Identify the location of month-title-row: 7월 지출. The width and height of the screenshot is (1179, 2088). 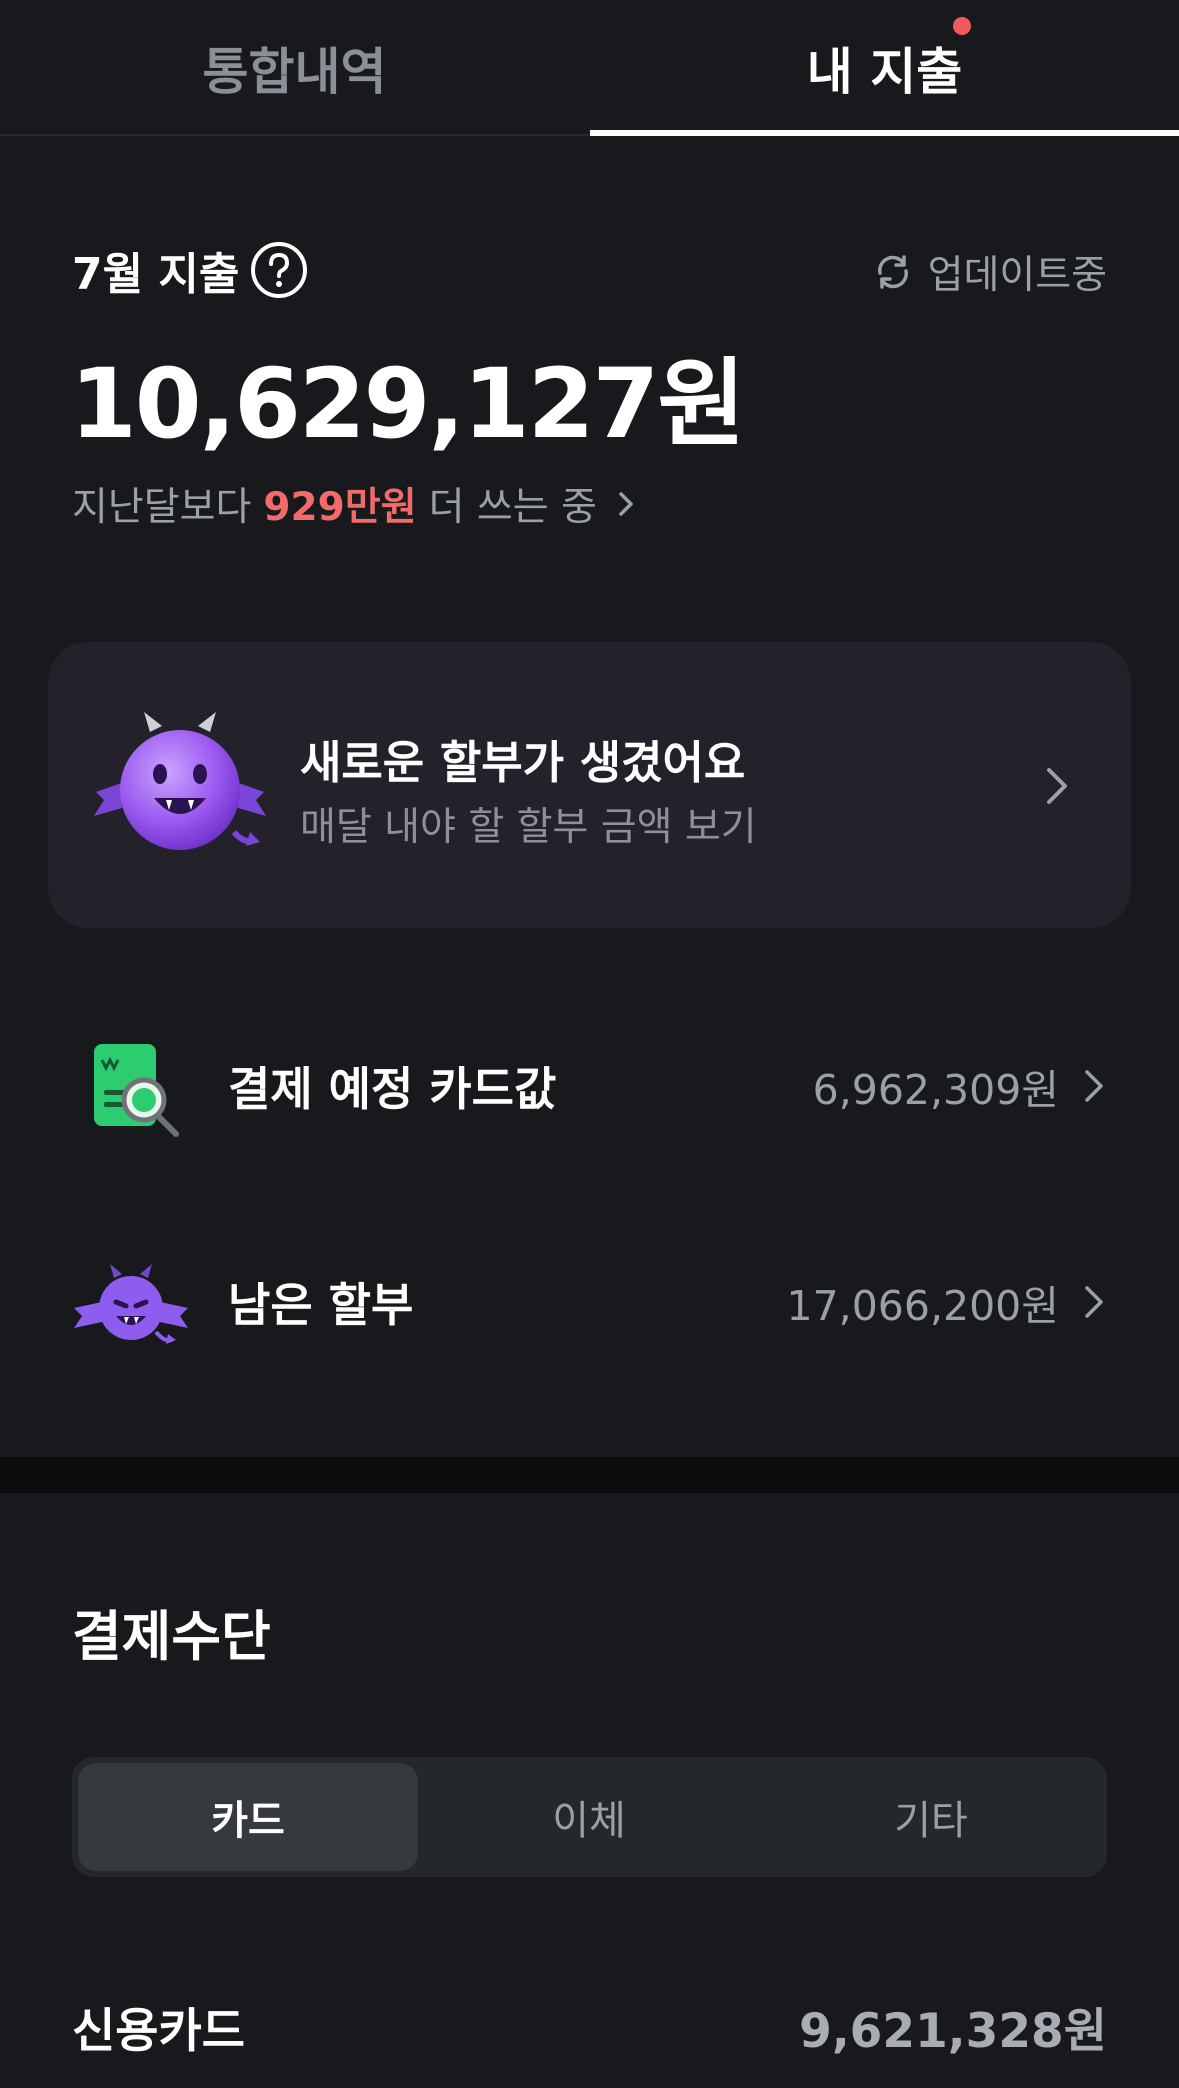
(190, 270).